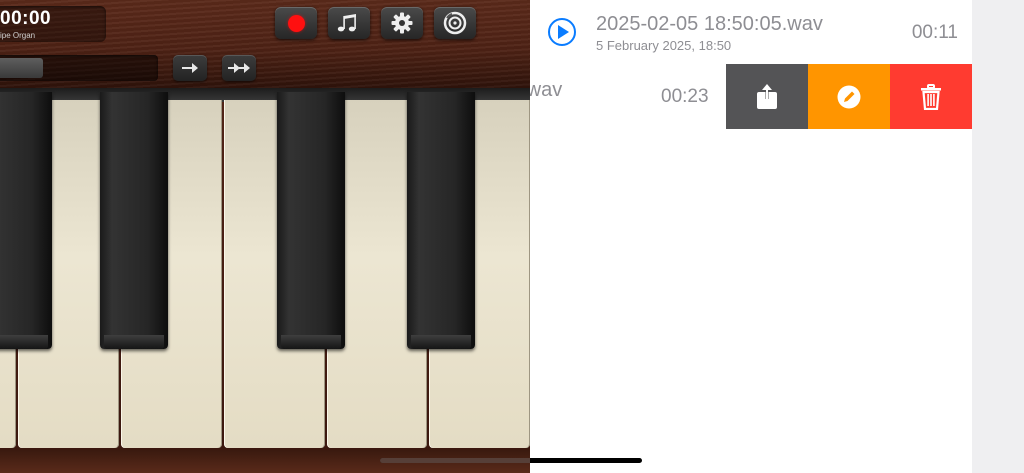 This screenshot has height=473, width=1024. What do you see at coordinates (346, 23) in the screenshot?
I see `music-notes-icon` at bounding box center [346, 23].